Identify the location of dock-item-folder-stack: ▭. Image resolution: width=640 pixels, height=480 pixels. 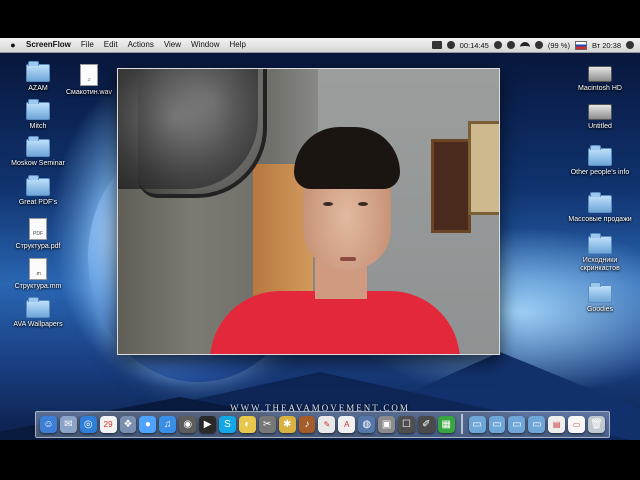
(537, 424).